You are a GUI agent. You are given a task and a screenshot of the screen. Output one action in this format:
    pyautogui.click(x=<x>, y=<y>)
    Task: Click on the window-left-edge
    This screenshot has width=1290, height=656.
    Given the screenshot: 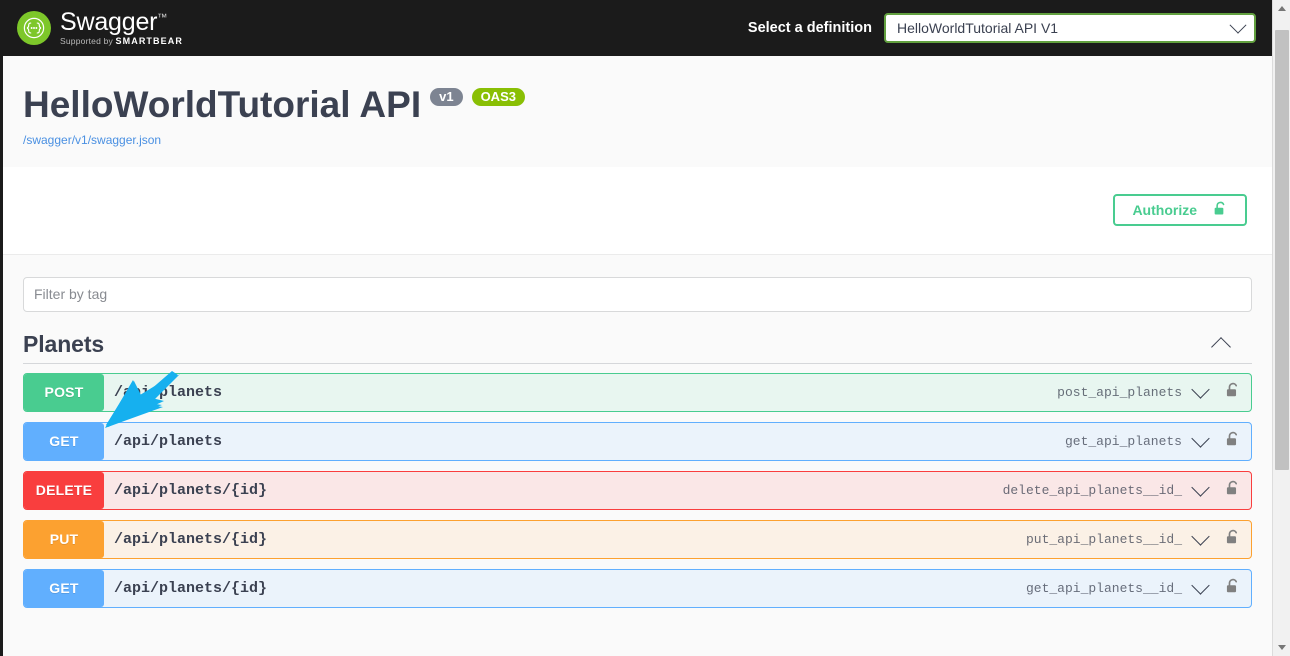 What is the action you would take?
    pyautogui.click(x=1, y=328)
    